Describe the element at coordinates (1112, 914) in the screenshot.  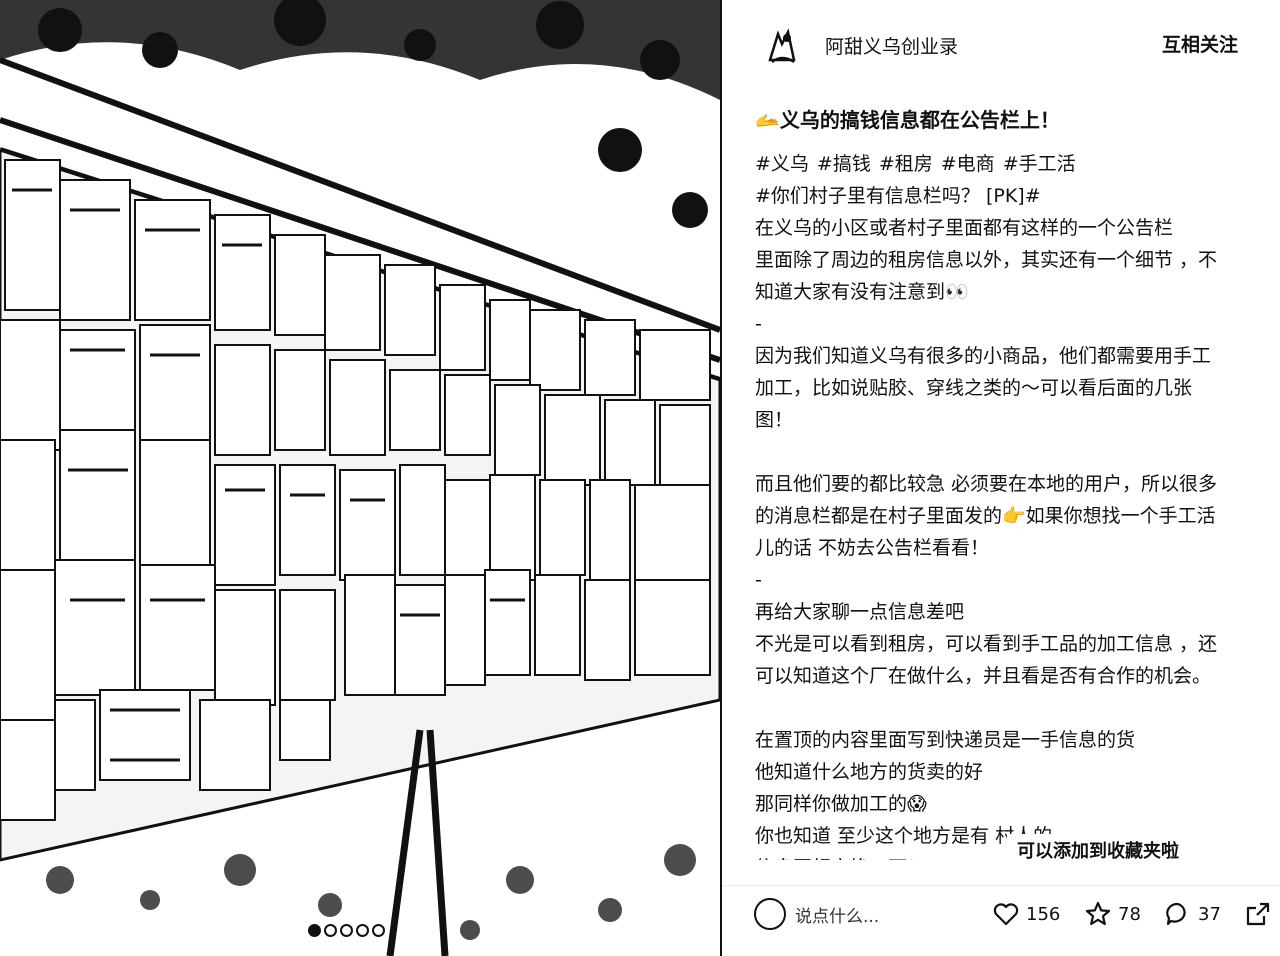
I see `collect-button: 78` at that location.